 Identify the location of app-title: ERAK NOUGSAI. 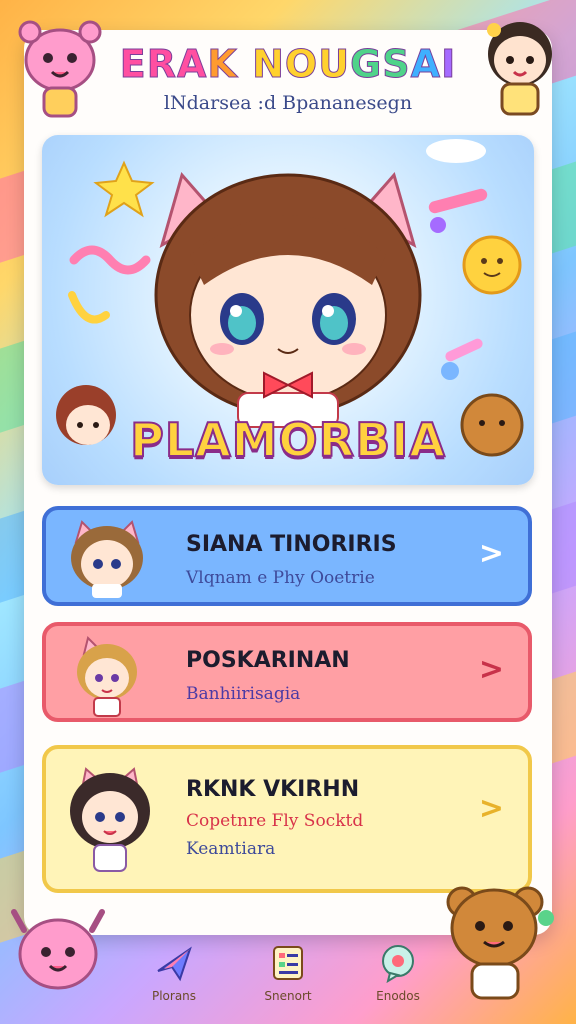
(288, 64).